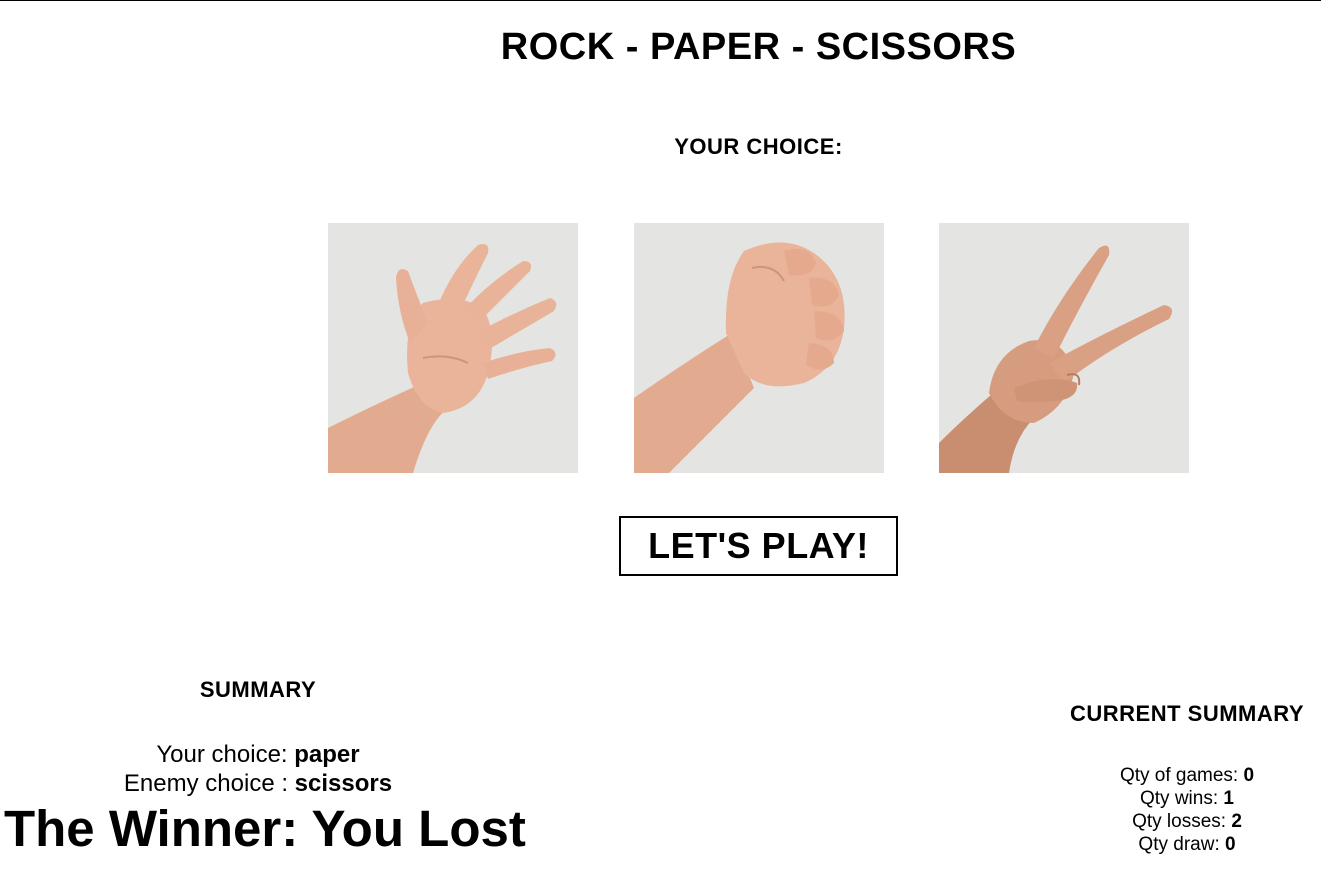 The height and width of the screenshot is (889, 1321). I want to click on choice-scissors, so click(1064, 348).